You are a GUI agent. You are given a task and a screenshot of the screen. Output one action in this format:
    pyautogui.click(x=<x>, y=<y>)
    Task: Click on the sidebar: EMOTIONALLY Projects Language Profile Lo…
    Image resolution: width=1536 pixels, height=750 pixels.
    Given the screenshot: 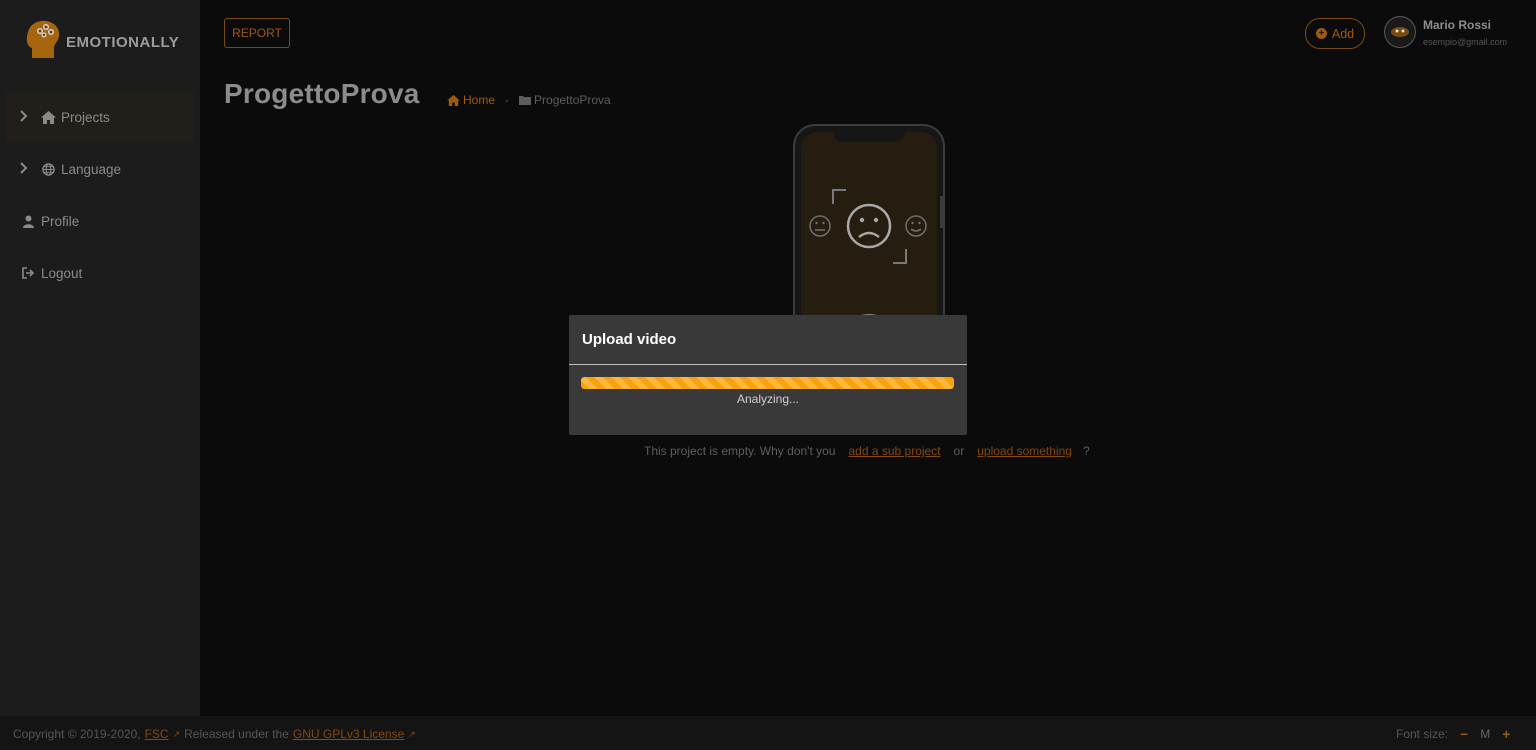 What is the action you would take?
    pyautogui.click(x=100, y=358)
    